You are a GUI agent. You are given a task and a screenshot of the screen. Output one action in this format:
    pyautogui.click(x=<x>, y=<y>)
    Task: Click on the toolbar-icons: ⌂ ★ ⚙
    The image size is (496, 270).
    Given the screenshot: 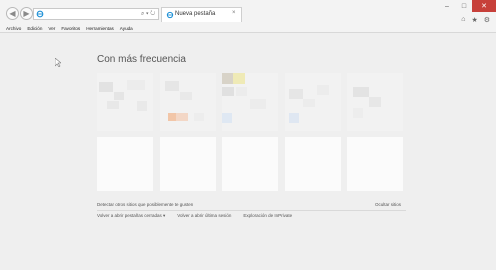 What is the action you would take?
    pyautogui.click(x=475, y=20)
    